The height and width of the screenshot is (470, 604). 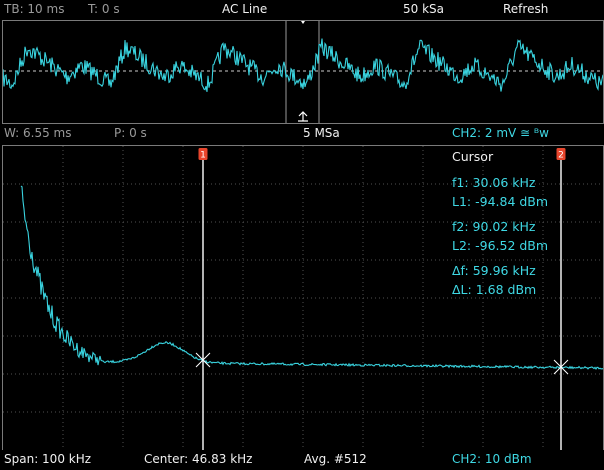 What do you see at coordinates (494, 289) in the screenshot?
I see `cursor-delta-l: ΔL: 1.68 dBm` at bounding box center [494, 289].